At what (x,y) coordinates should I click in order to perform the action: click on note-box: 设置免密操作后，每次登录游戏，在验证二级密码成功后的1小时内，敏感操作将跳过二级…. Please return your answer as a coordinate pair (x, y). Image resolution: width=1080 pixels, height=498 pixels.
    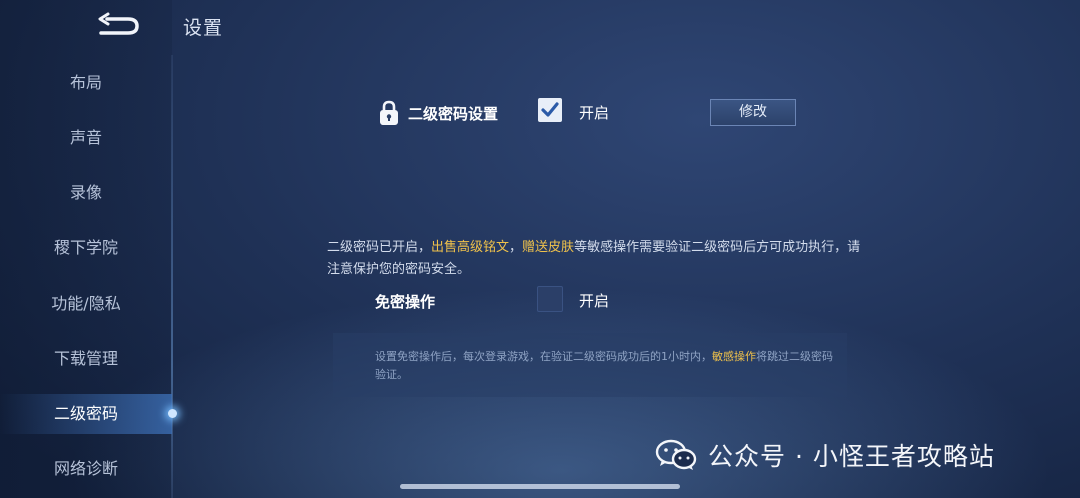
    Looking at the image, I should click on (590, 365).